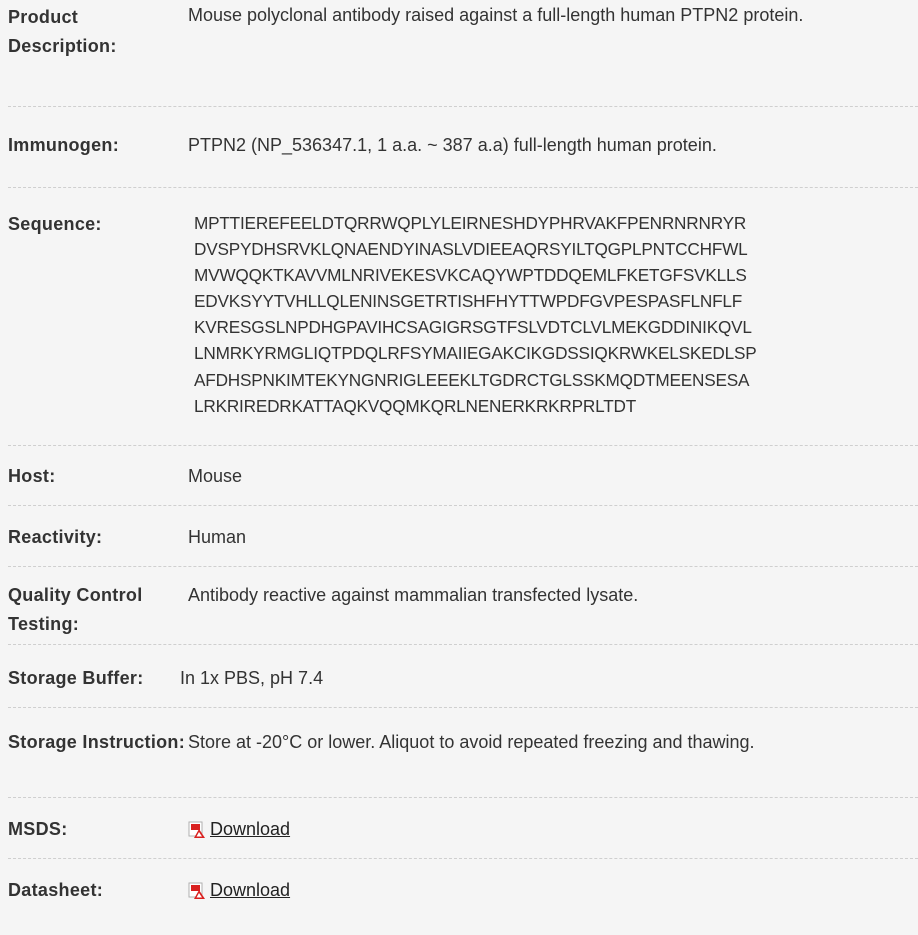 The width and height of the screenshot is (918, 935). What do you see at coordinates (63, 145) in the screenshot?
I see `label-immunogen: Immunogen:` at bounding box center [63, 145].